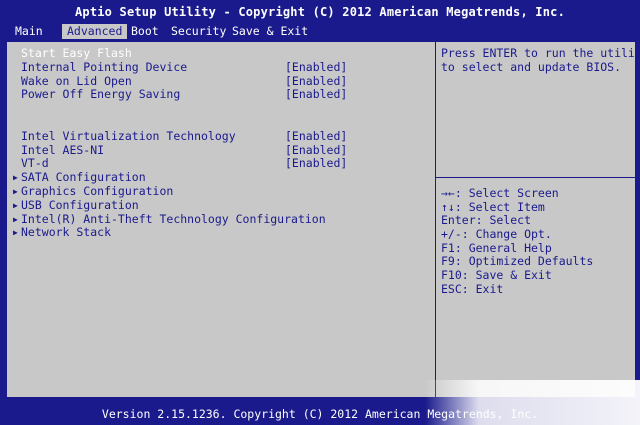 This screenshot has height=425, width=640. I want to click on key-save-exit: F10: Save & Exit, so click(496, 275).